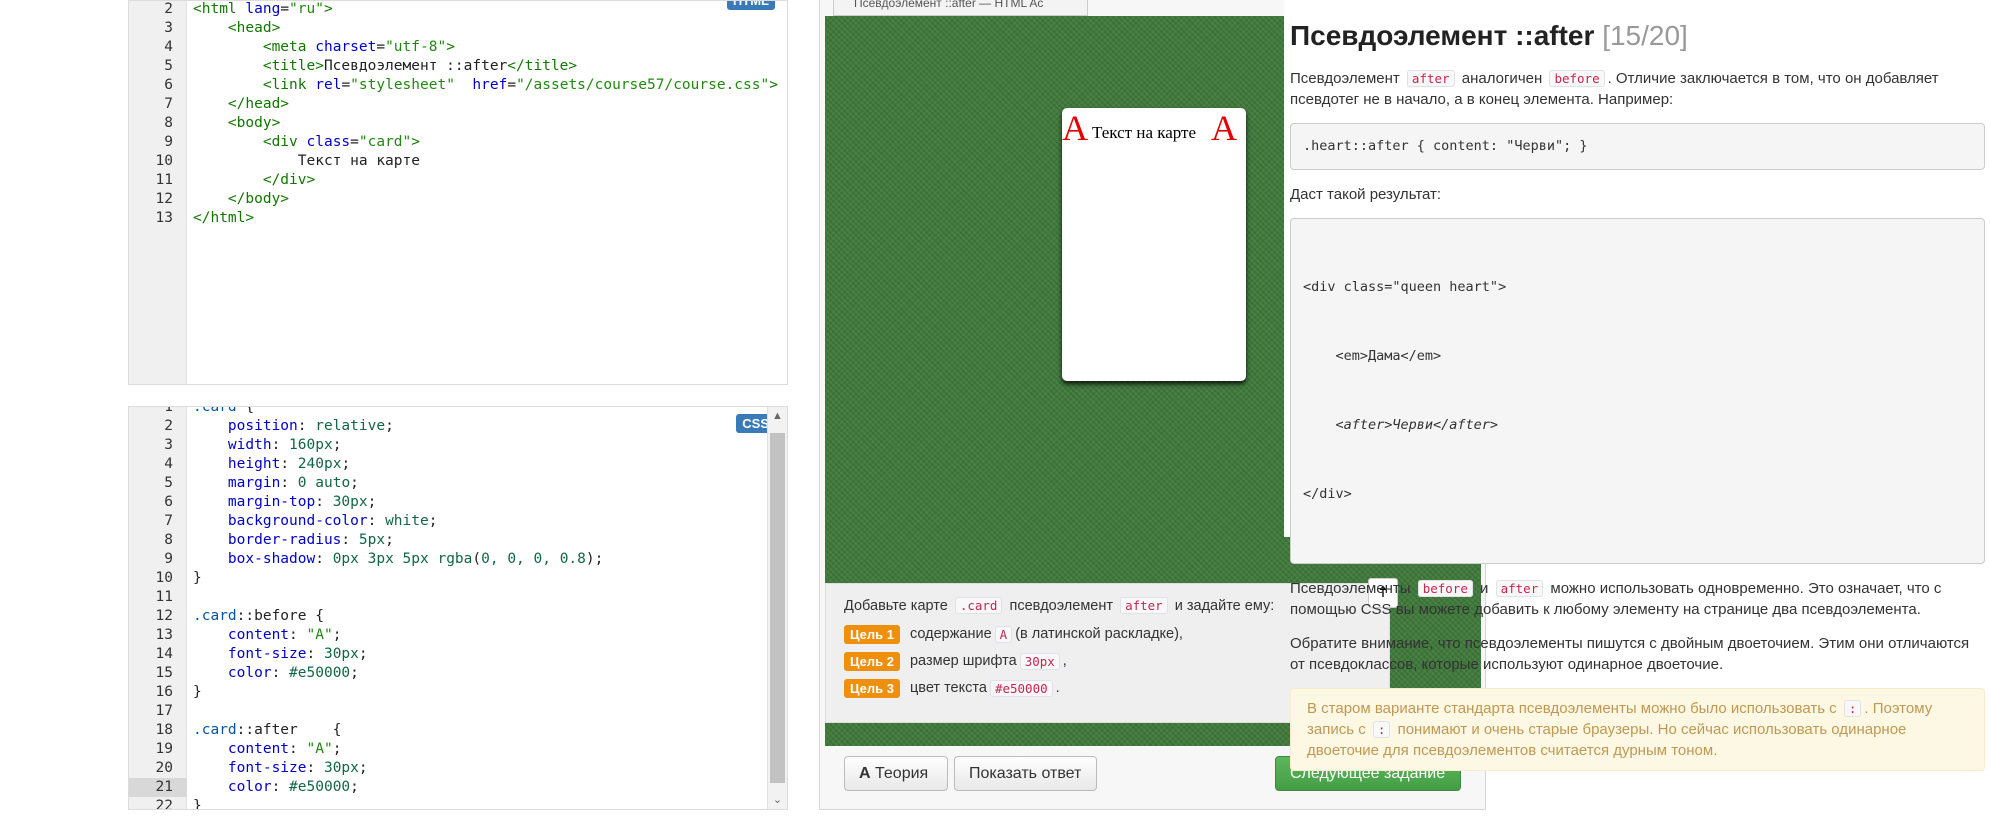 The image size is (1990, 820). I want to click on code-line: 3 width: 160px;, so click(458, 445).